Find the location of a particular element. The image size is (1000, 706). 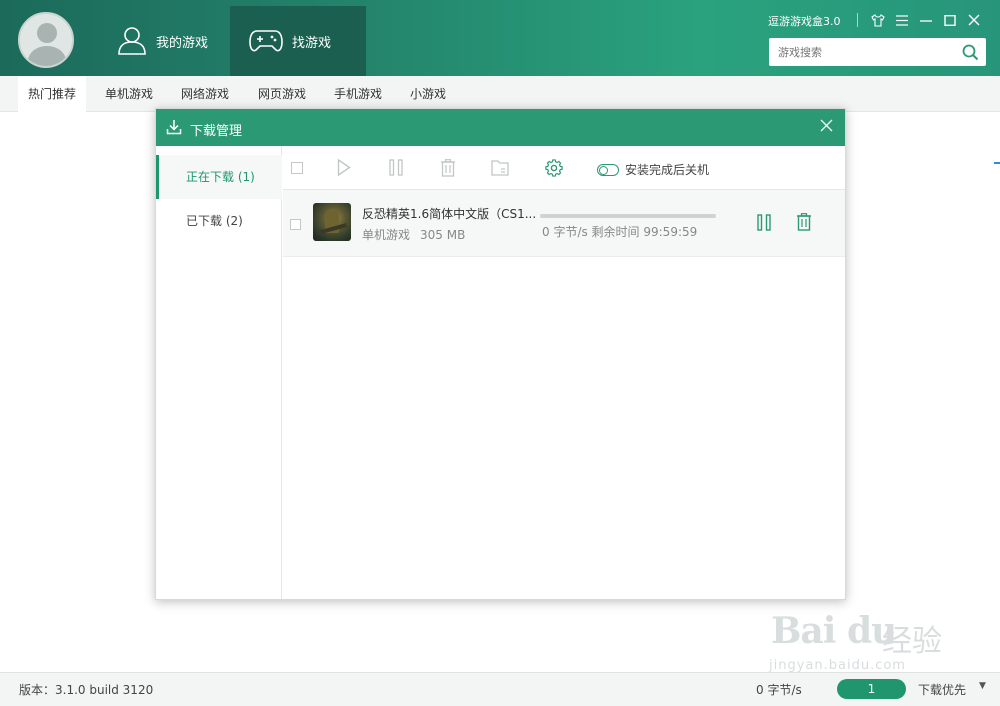

download-icon is located at coordinates (174, 127).